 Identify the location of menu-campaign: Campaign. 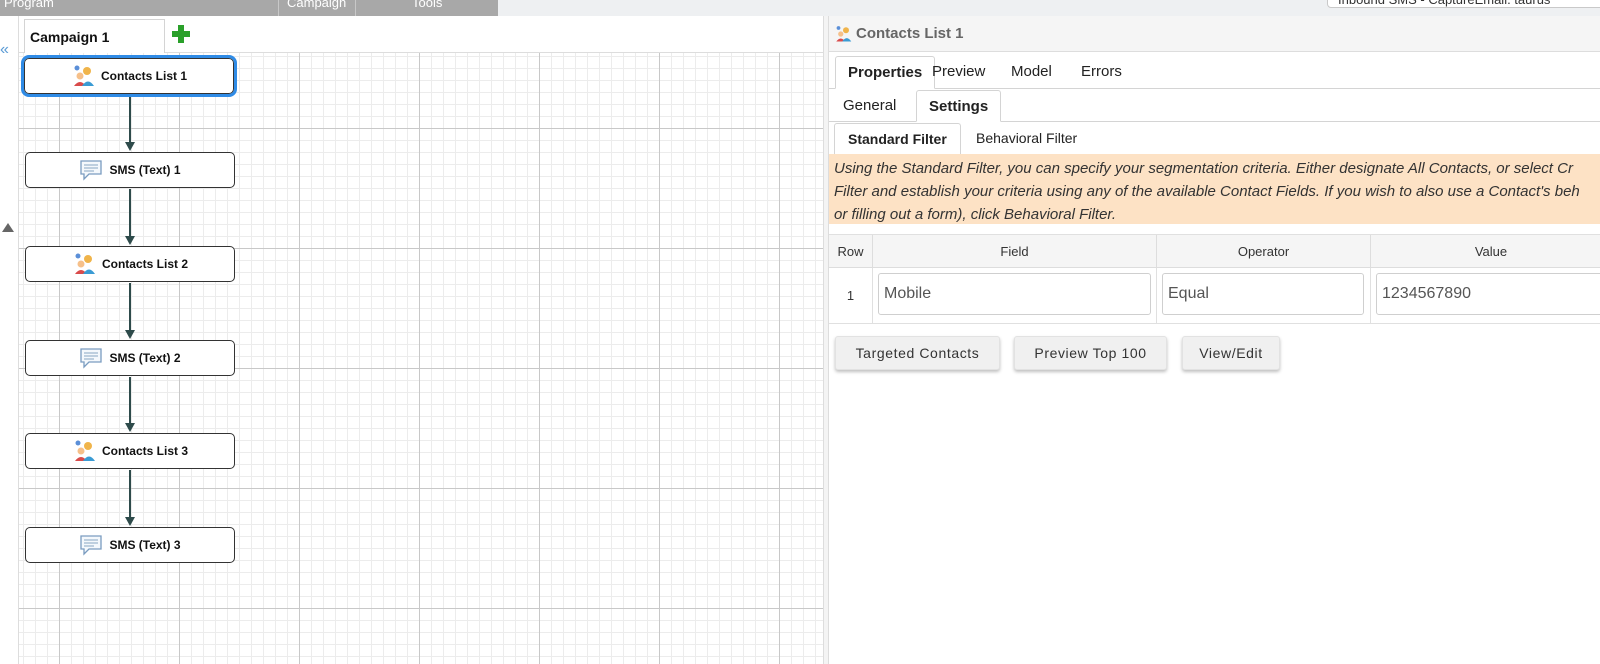
(316, 6).